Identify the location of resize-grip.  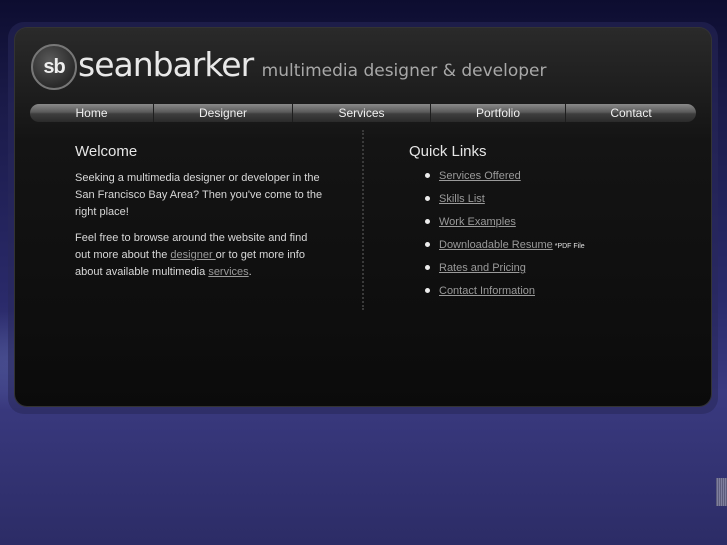
(721, 492).